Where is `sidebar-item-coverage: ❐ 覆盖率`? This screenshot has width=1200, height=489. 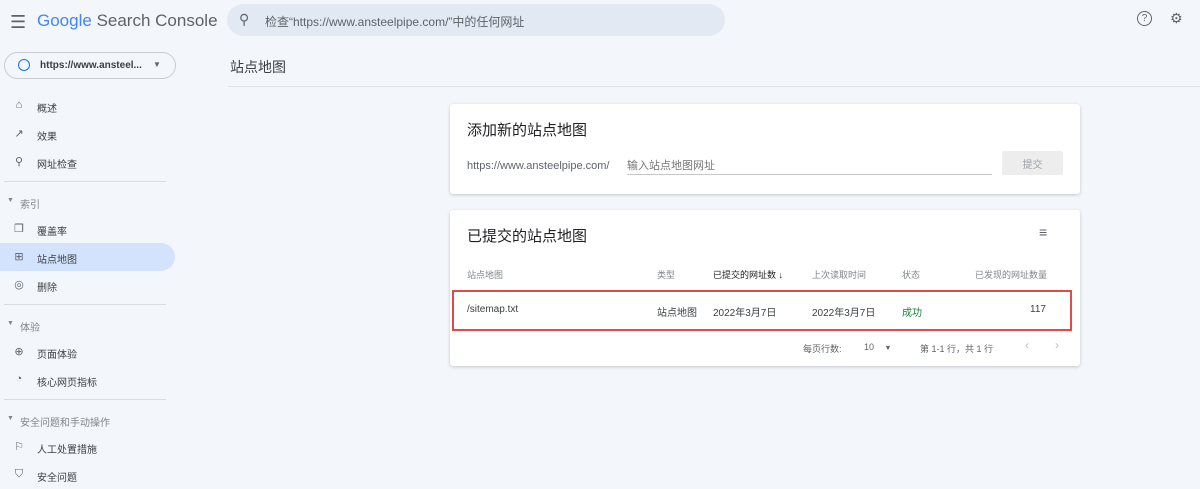
sidebar-item-coverage: ❐ 覆盖率 is located at coordinates (100, 229).